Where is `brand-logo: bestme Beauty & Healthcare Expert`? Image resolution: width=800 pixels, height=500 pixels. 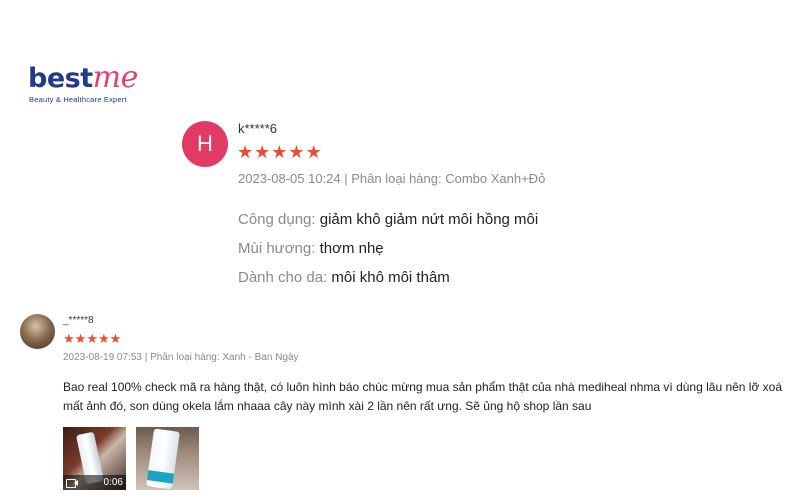 brand-logo: bestme Beauty & Healthcare Expert is located at coordinates (98, 83).